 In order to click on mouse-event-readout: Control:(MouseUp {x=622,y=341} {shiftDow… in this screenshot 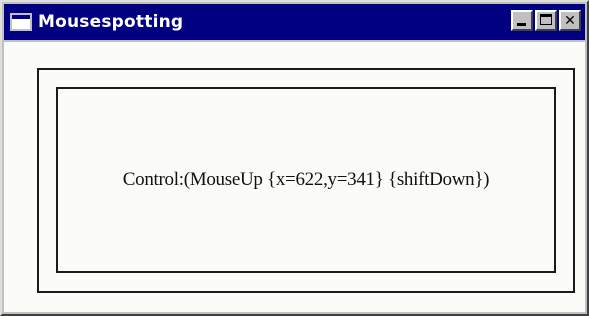, I will do `click(306, 179)`.